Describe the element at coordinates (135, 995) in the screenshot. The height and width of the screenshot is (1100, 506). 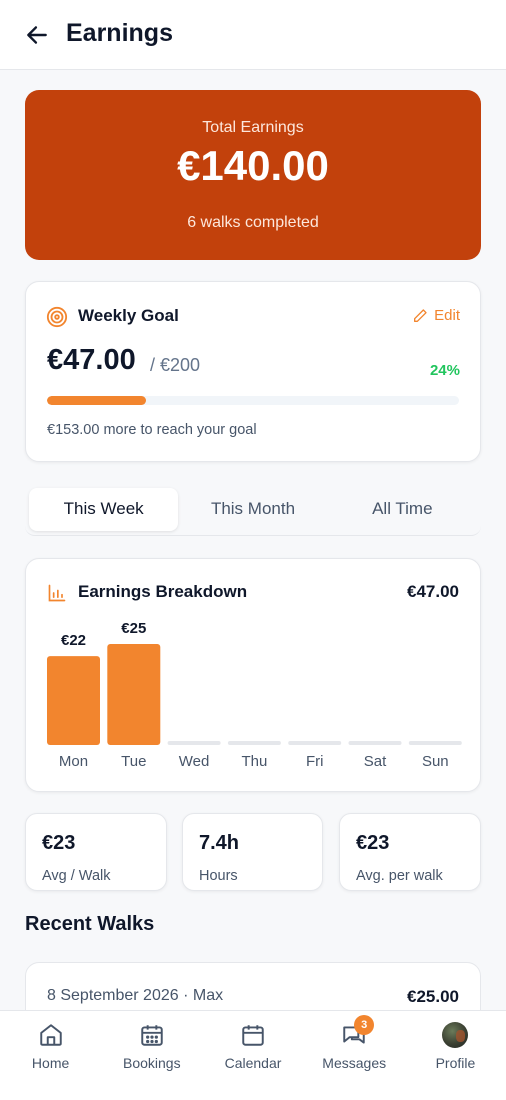
I see `walk-meta: 8 September 2026 · Max` at that location.